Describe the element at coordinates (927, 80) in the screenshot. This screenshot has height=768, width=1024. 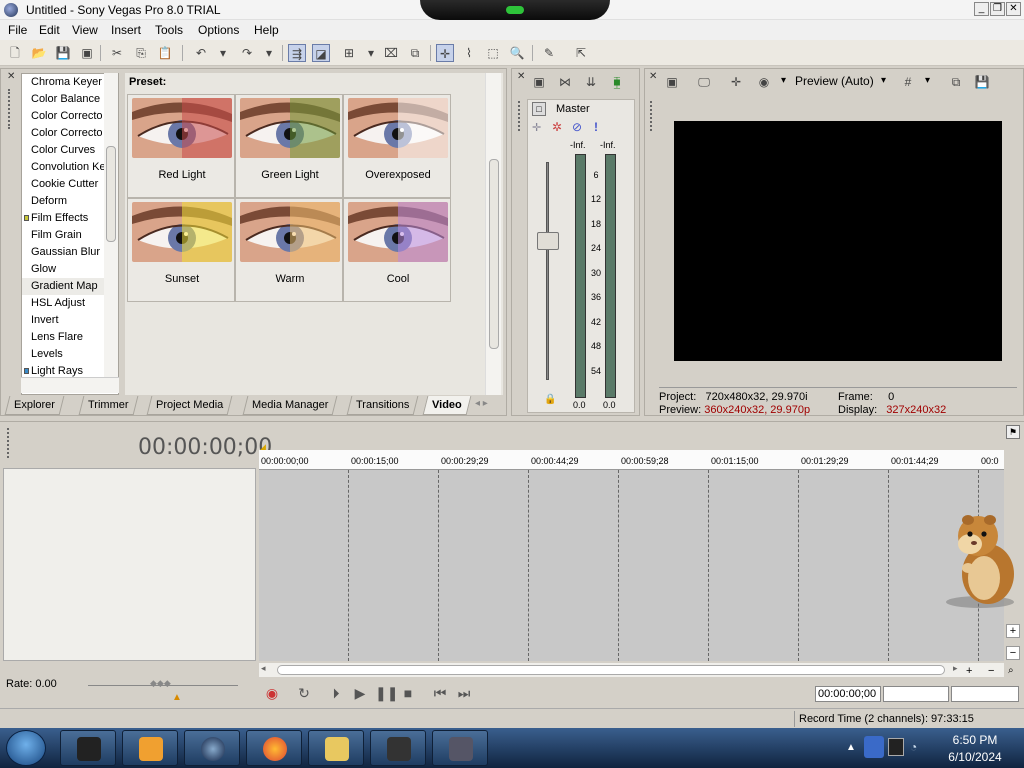
I see `overlays-dropdown-icon: ▾` at that location.